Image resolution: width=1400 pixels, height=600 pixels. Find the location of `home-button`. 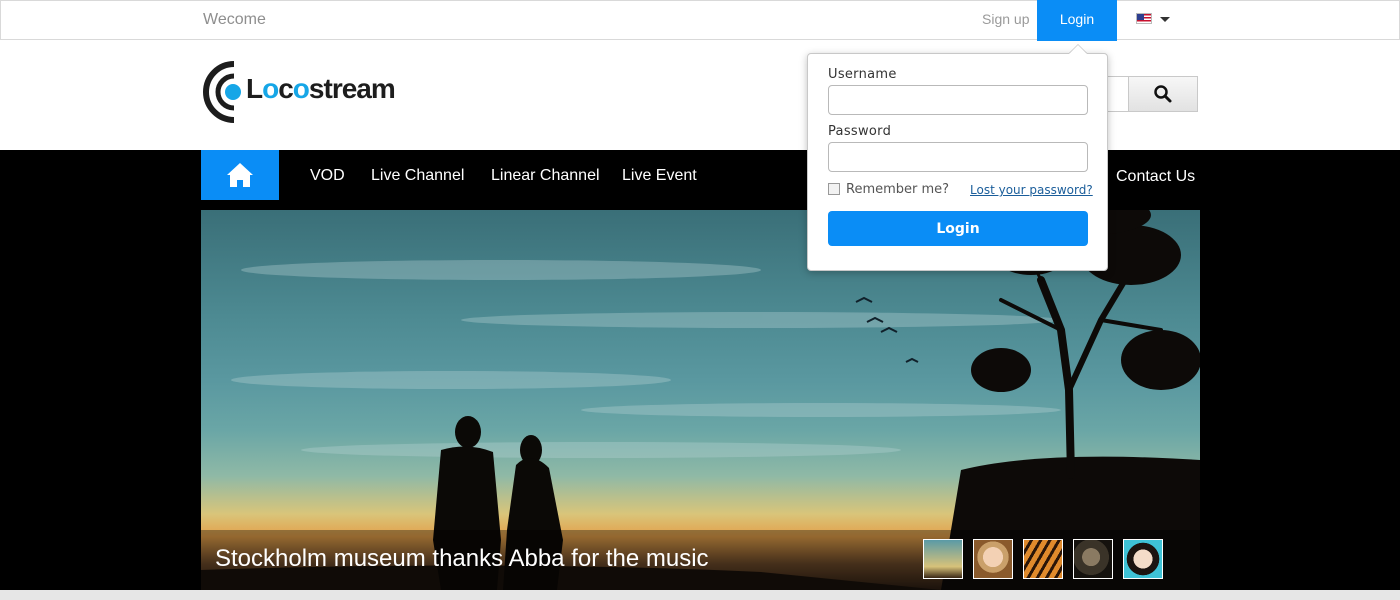

home-button is located at coordinates (240, 175).